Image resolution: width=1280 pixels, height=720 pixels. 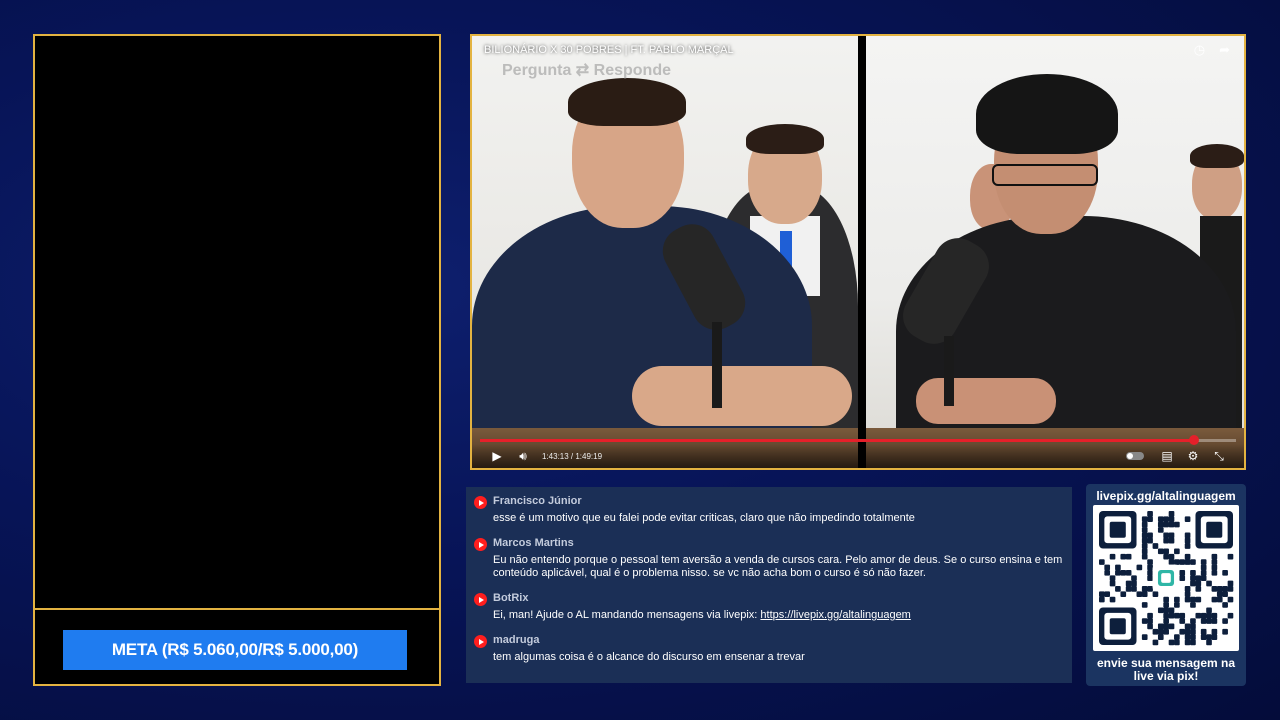 What do you see at coordinates (862, 252) in the screenshot?
I see `video-split-divider` at bounding box center [862, 252].